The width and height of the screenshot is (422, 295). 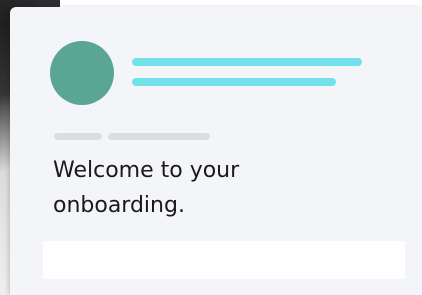 What do you see at coordinates (78, 136) in the screenshot?
I see `skeleton-tag-short` at bounding box center [78, 136].